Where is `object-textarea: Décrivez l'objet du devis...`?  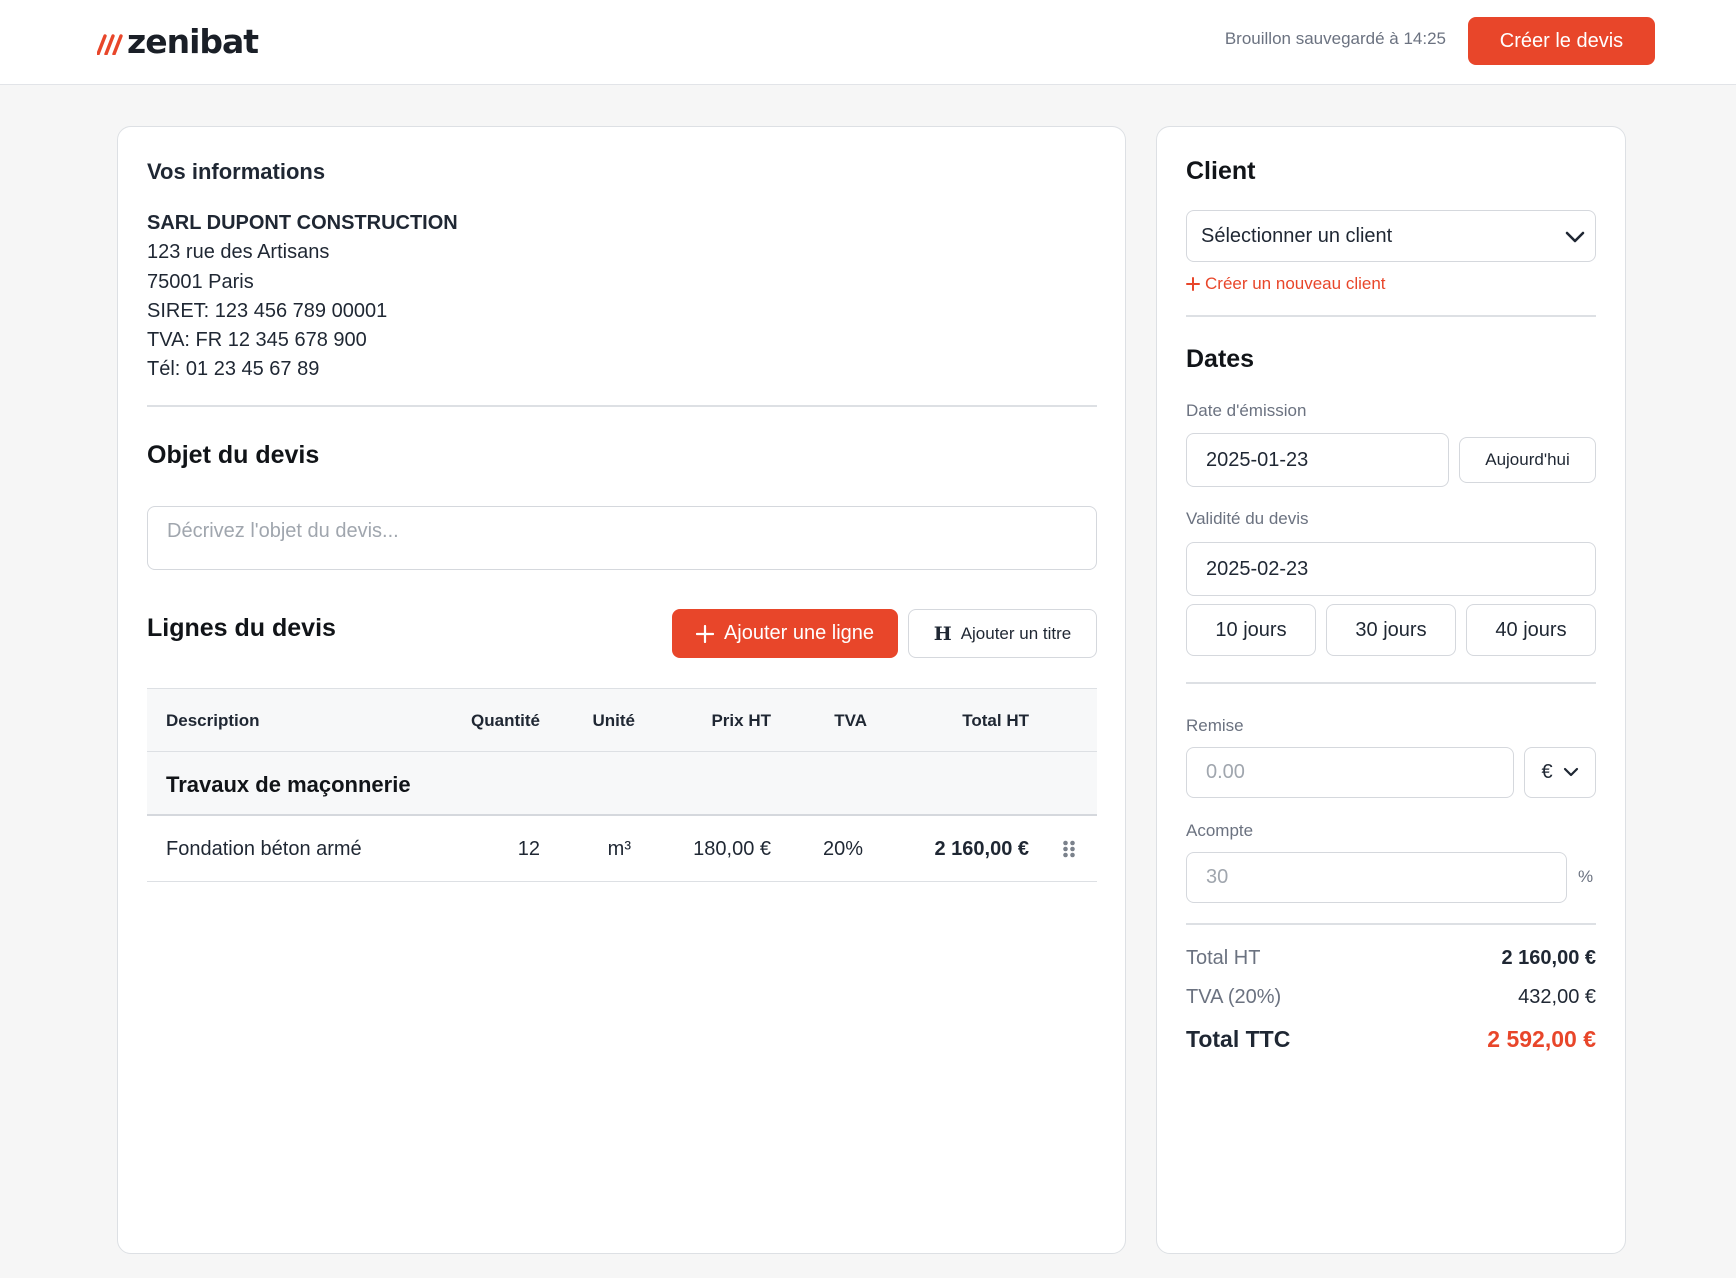
object-textarea: Décrivez l'objet du devis... is located at coordinates (622, 538).